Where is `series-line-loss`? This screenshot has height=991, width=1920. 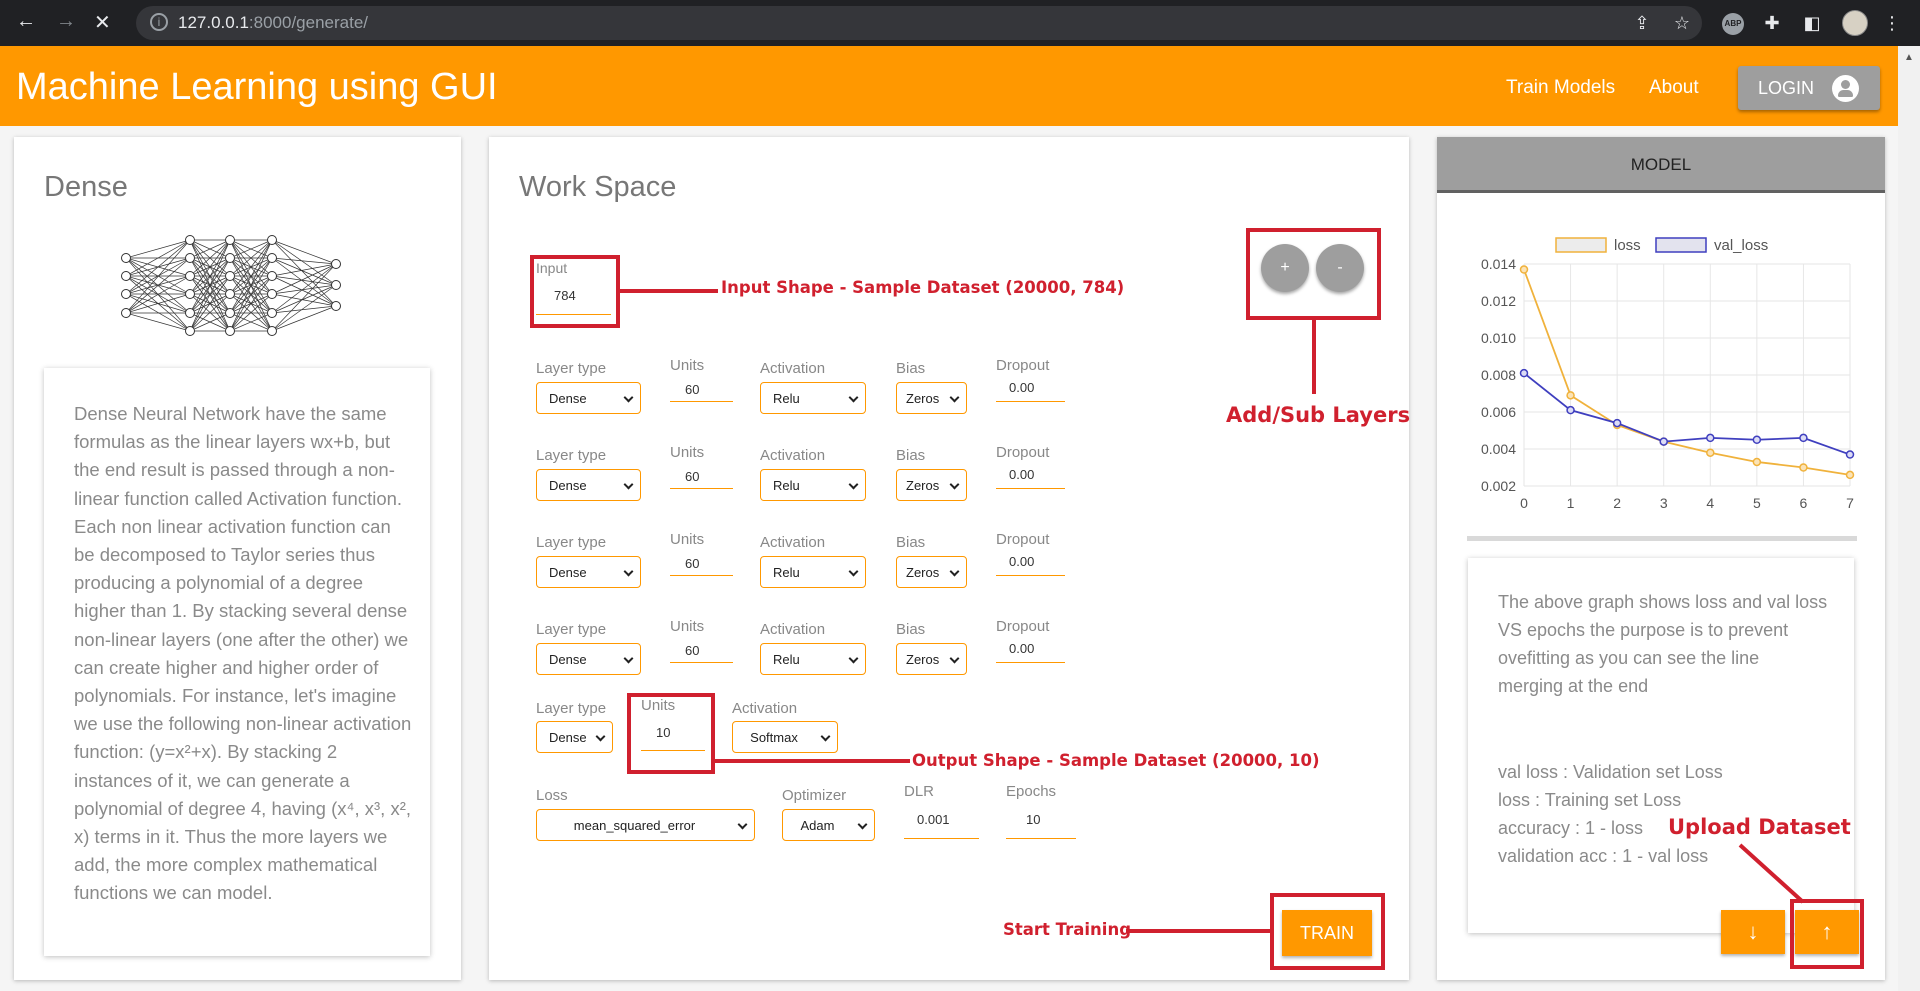
series-line-loss is located at coordinates (1687, 372).